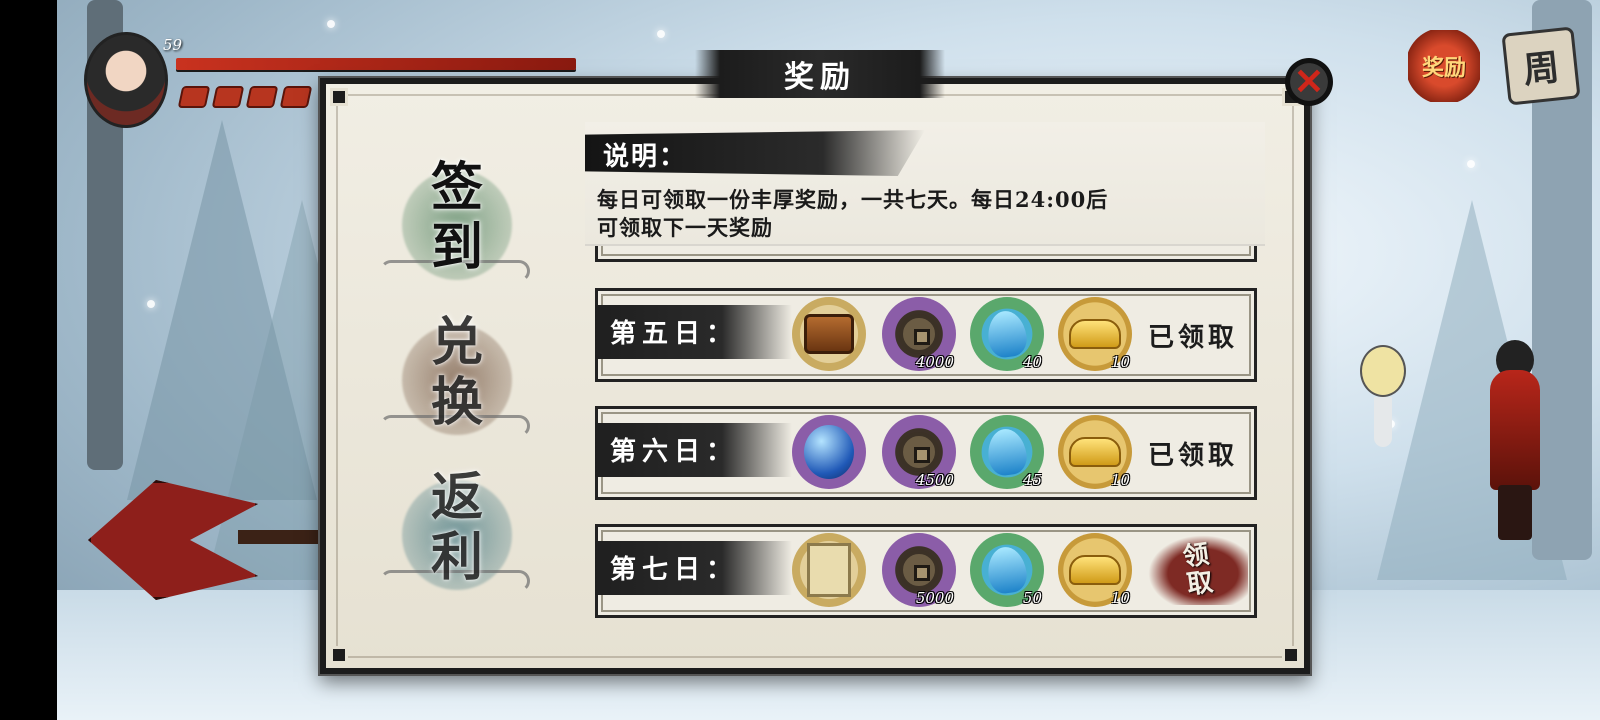 This screenshot has width=1600, height=720. I want to click on player-avatar, so click(126, 80).